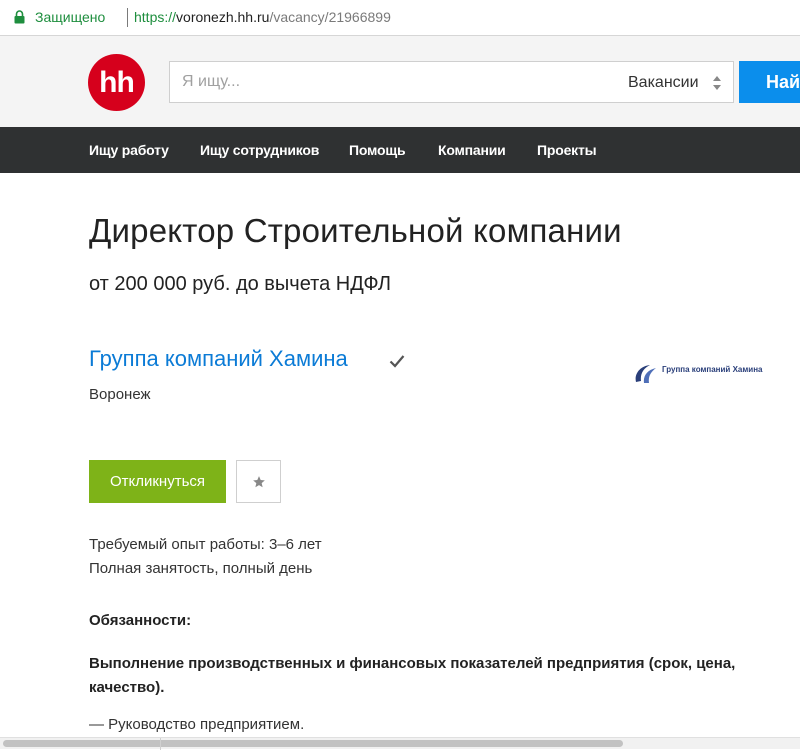 This screenshot has height=750, width=800. I want to click on checkmark-icon, so click(397, 361).